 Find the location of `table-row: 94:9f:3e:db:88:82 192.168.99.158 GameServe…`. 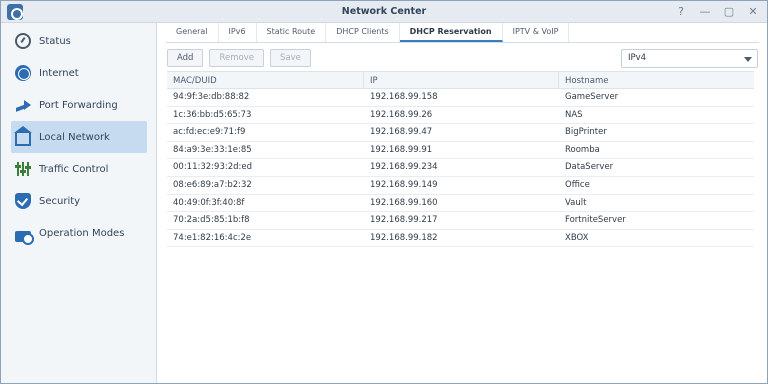

table-row: 94:9f:3e:db:88:82 192.168.99.158 GameServe… is located at coordinates (460, 98).